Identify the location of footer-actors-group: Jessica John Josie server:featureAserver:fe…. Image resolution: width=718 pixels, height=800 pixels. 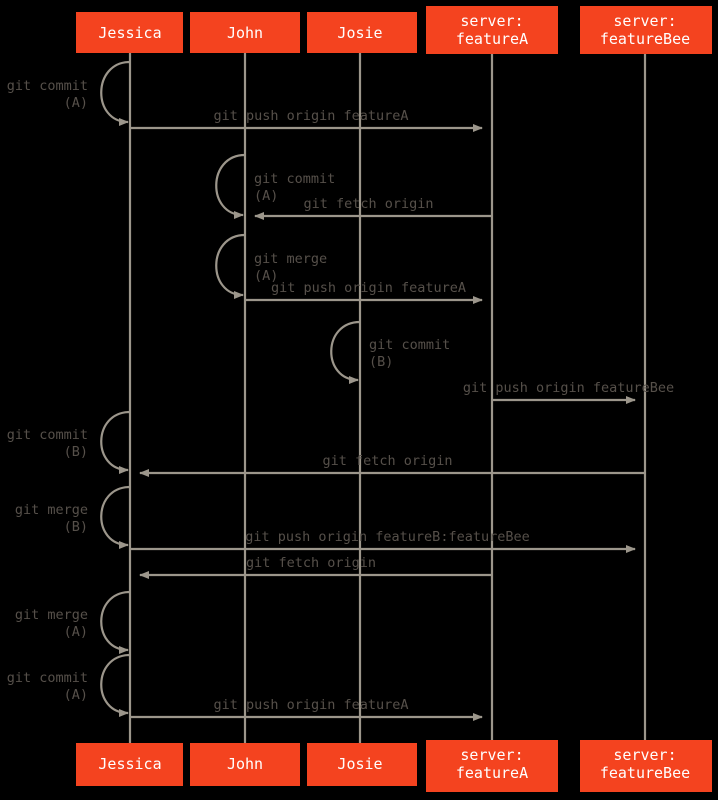
(394, 766).